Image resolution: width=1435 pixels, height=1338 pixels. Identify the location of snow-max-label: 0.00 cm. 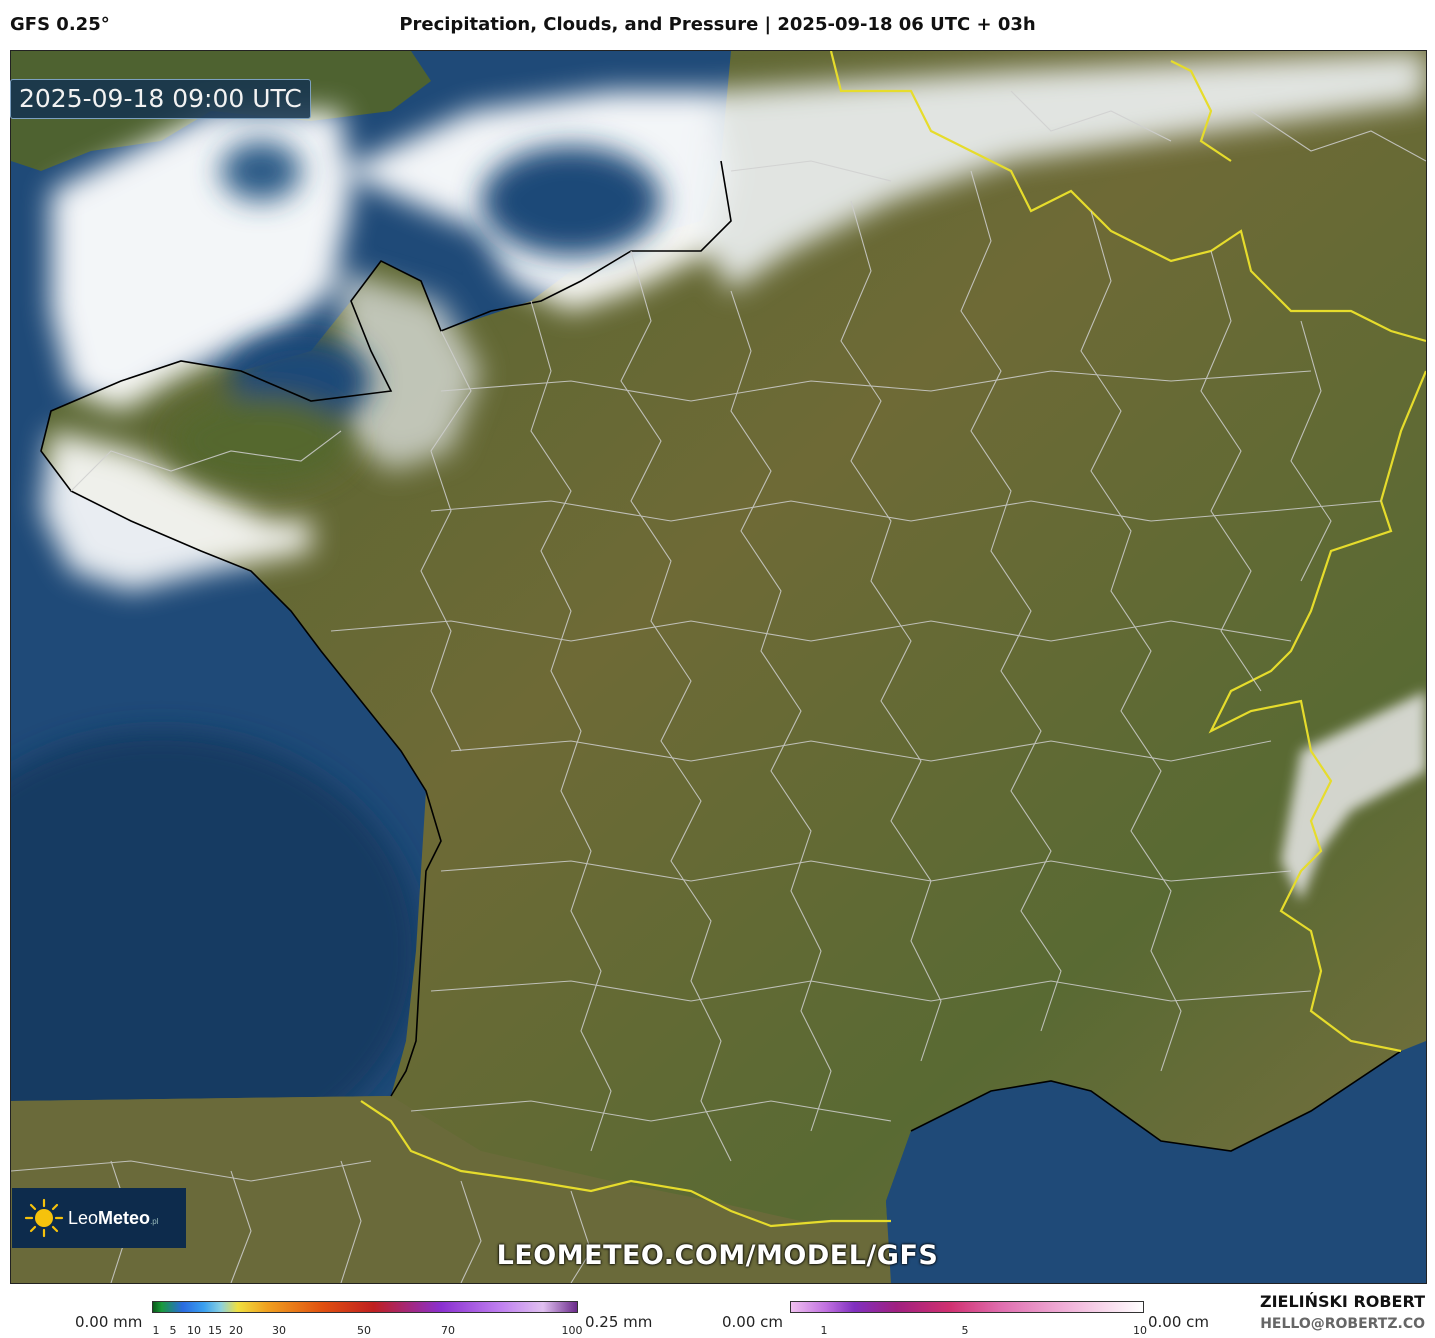
(1179, 1322).